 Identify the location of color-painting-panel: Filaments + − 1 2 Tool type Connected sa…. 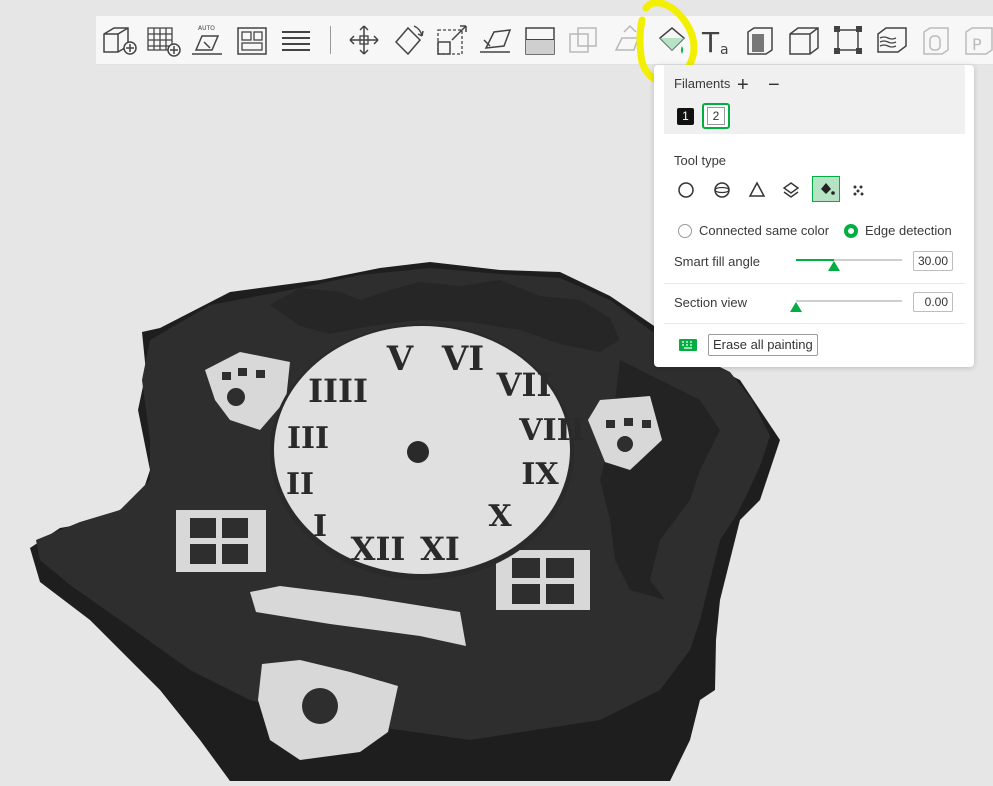
(814, 216).